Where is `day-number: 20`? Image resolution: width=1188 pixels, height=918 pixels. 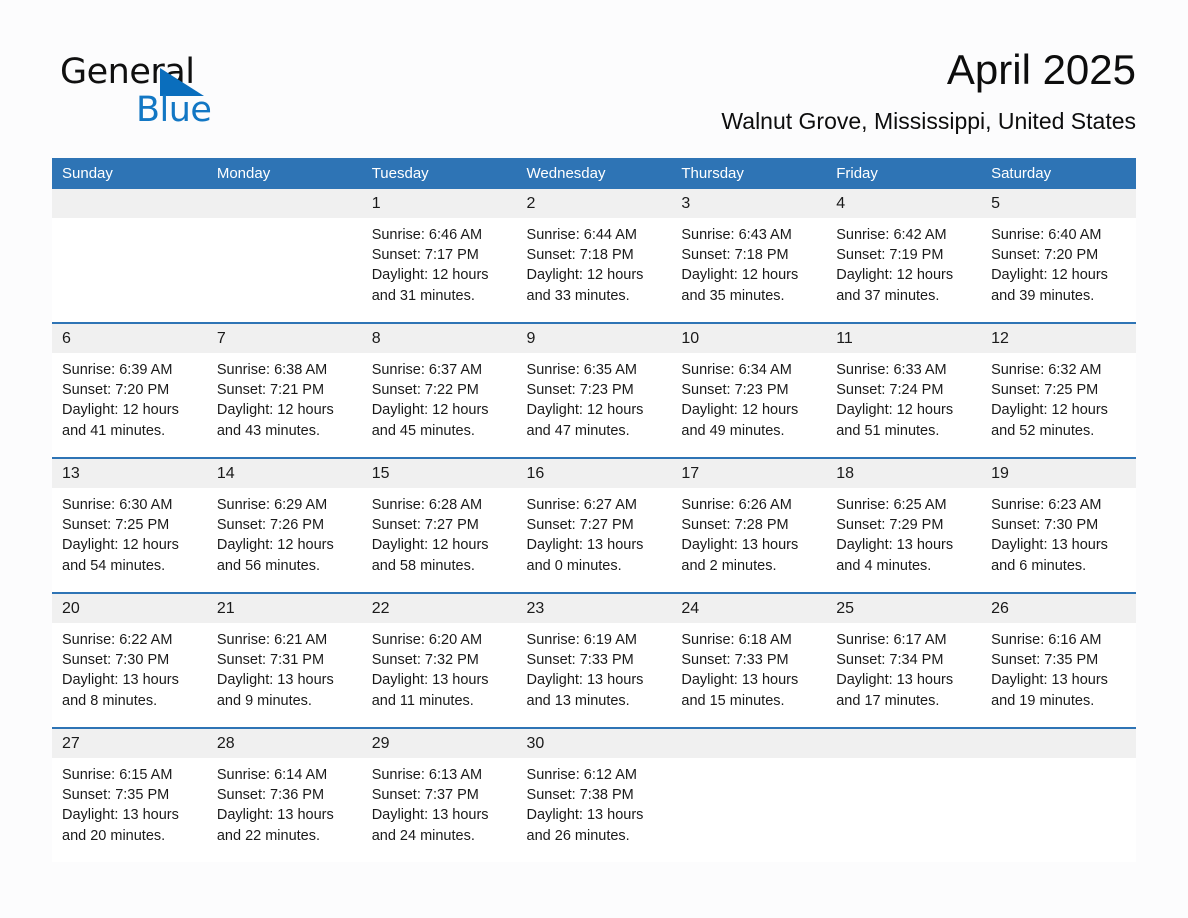
day-number: 20 is located at coordinates (129, 608).